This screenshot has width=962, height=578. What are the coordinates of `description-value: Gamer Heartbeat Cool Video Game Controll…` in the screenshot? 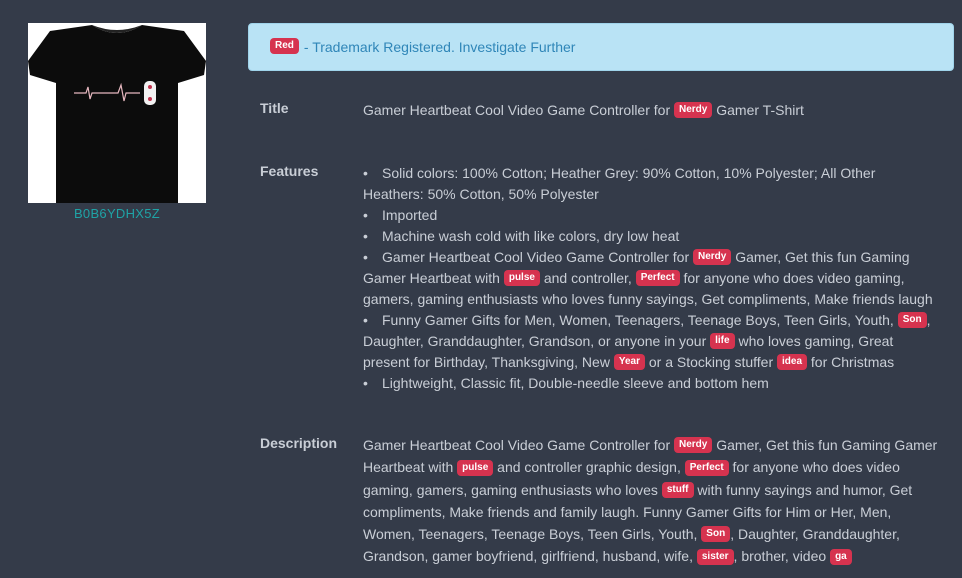 It's located at (650, 501).